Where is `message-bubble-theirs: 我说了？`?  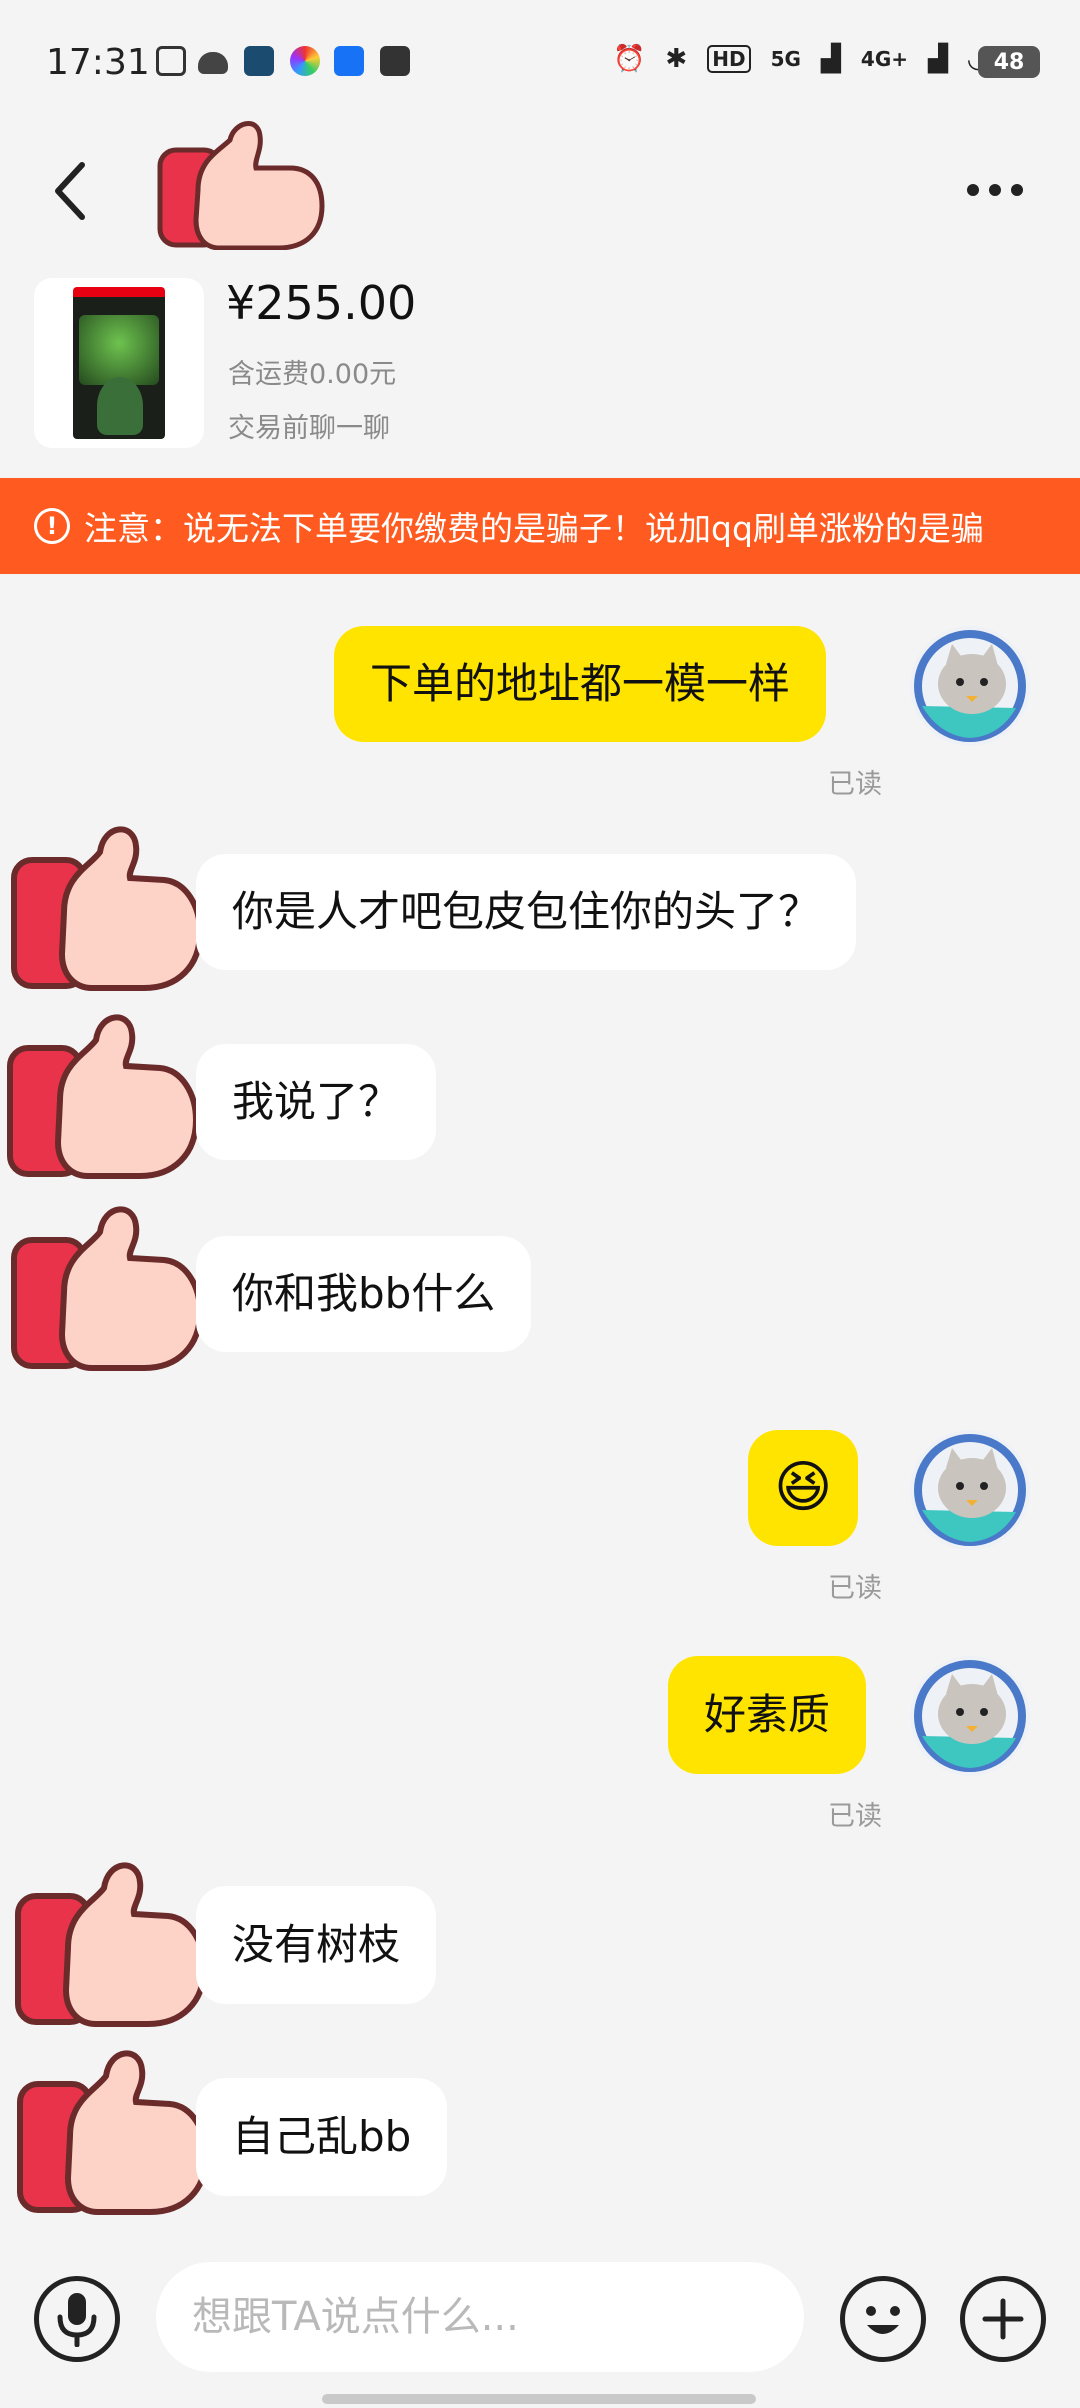 message-bubble-theirs: 我说了？ is located at coordinates (316, 1102).